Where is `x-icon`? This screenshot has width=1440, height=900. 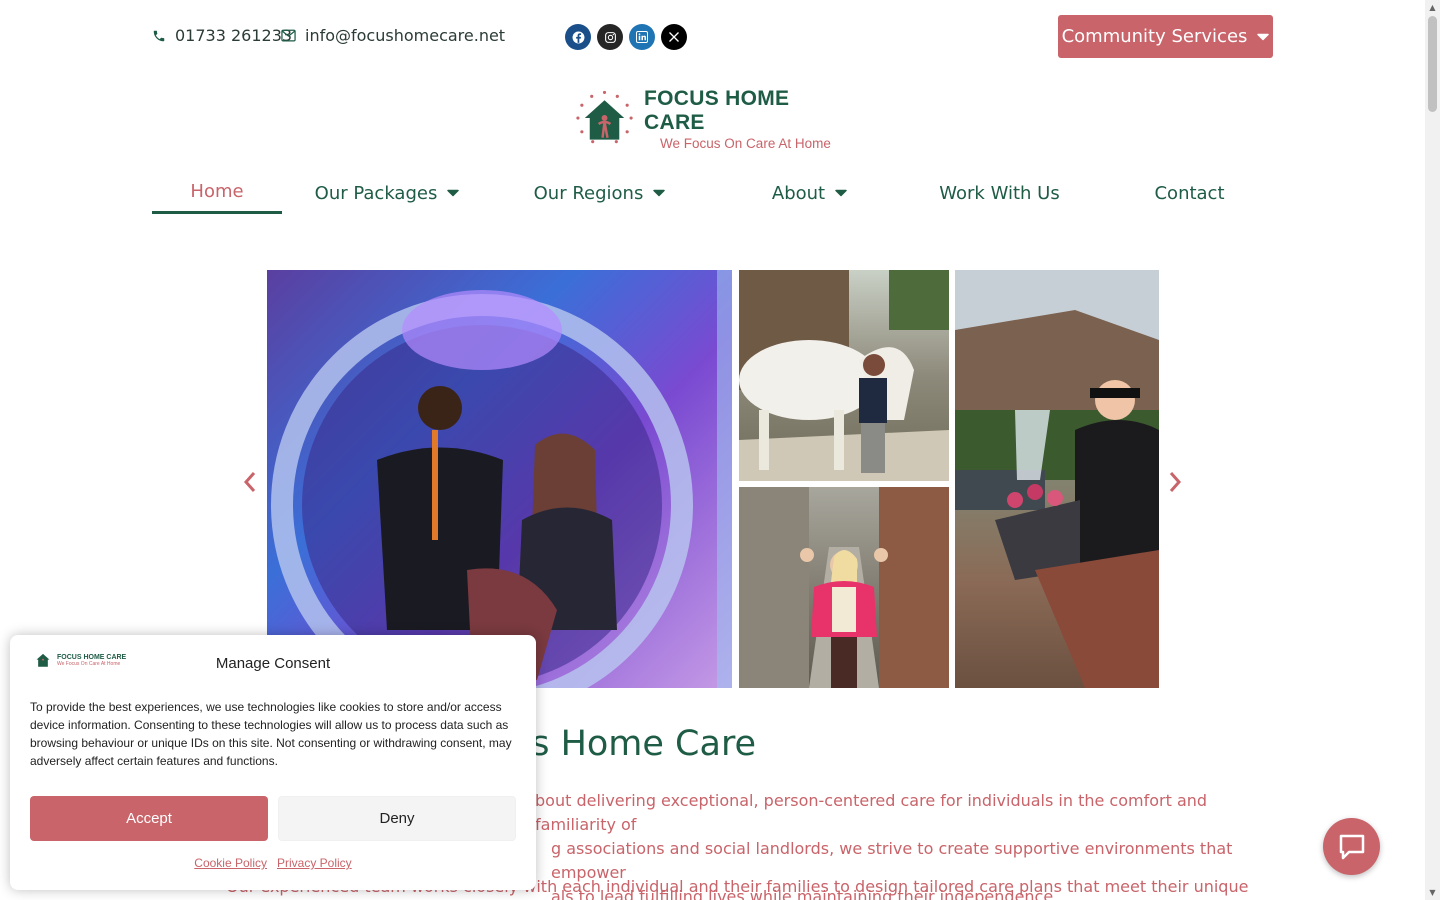
x-icon is located at coordinates (674, 37).